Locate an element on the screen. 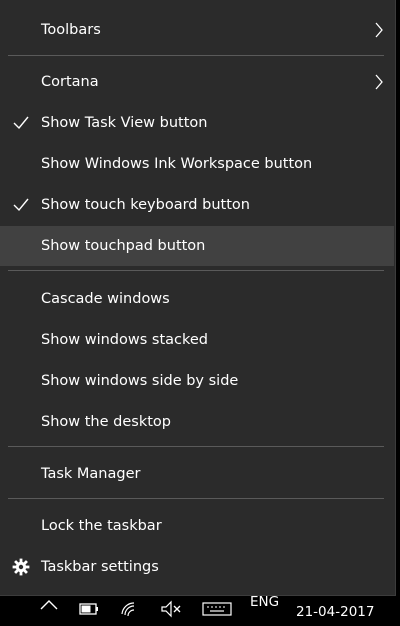 This screenshot has width=400, height=626. battery-icon is located at coordinates (89, 609).